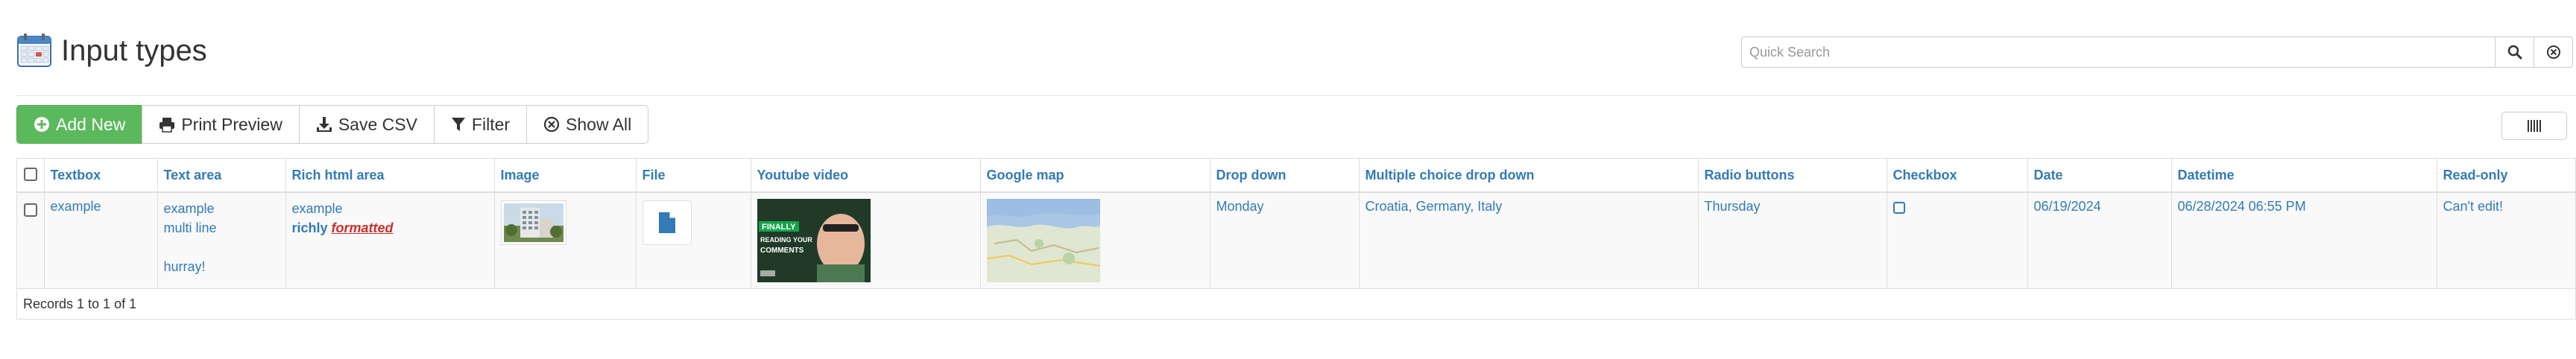 Image resolution: width=2576 pixels, height=359 pixels. I want to click on datetime-value: 06/28/2024 06:55 PM, so click(2242, 206).